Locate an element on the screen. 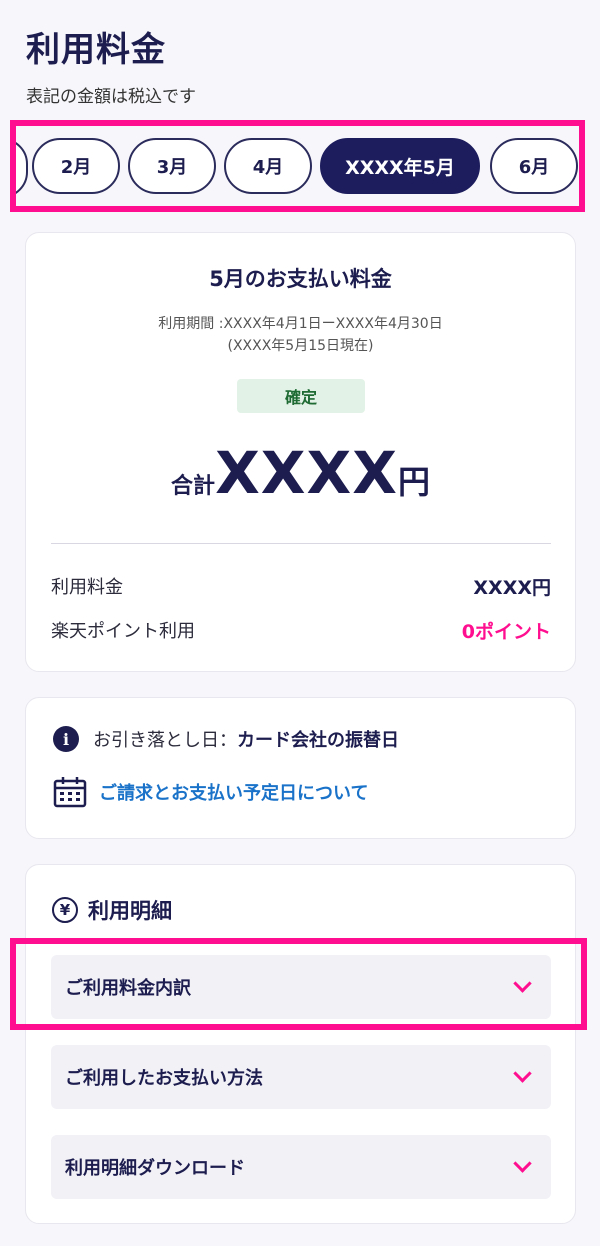 The height and width of the screenshot is (1246, 600). usage-period-range: 利用期間 :XXXX年4月1日ーXXXX年4月30日 is located at coordinates (300, 324).